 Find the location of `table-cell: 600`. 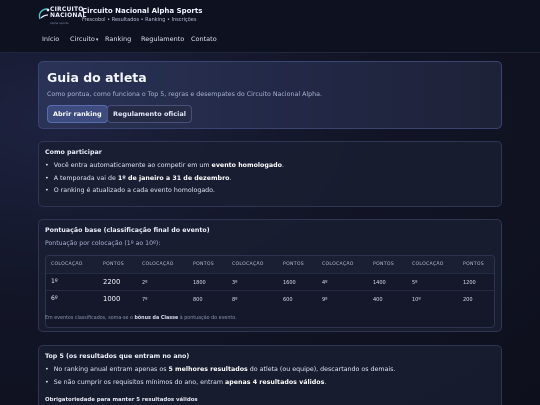

table-cell: 600 is located at coordinates (288, 300).